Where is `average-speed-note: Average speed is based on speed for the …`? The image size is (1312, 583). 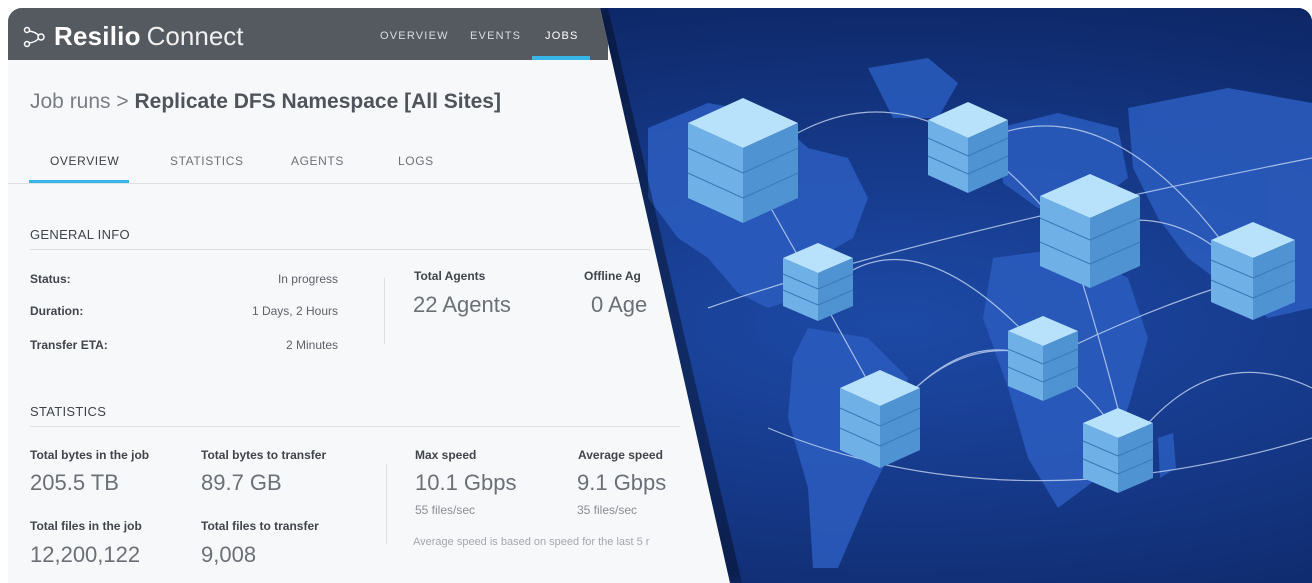
average-speed-note: Average speed is based on speed for the … is located at coordinates (531, 542).